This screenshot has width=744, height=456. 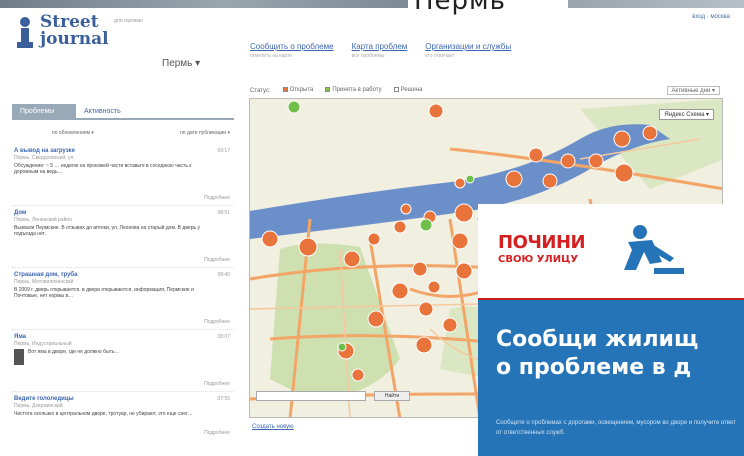 I want to click on item-thumbnail, so click(x=19, y=357).